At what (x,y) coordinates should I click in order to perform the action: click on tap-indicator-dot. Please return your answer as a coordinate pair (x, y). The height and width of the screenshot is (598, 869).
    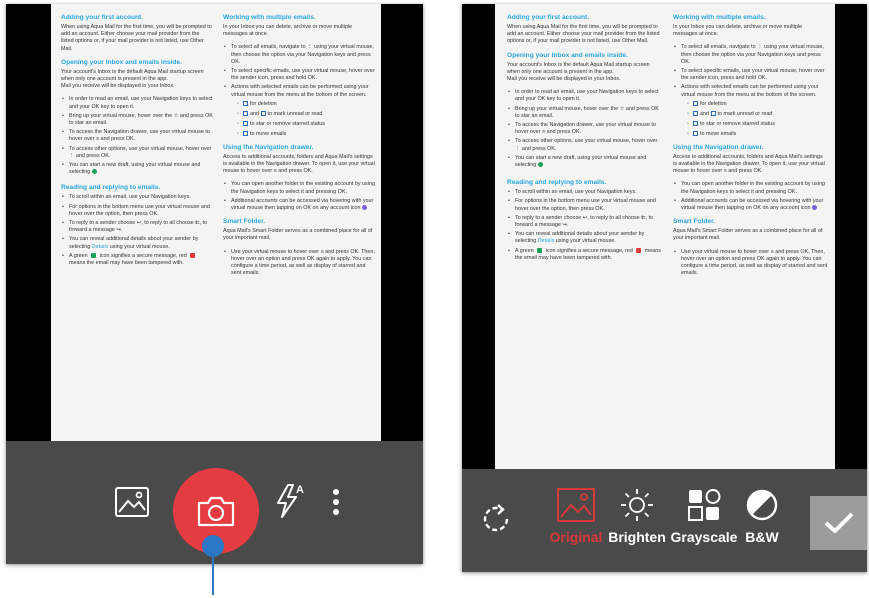
    Looking at the image, I should click on (213, 546).